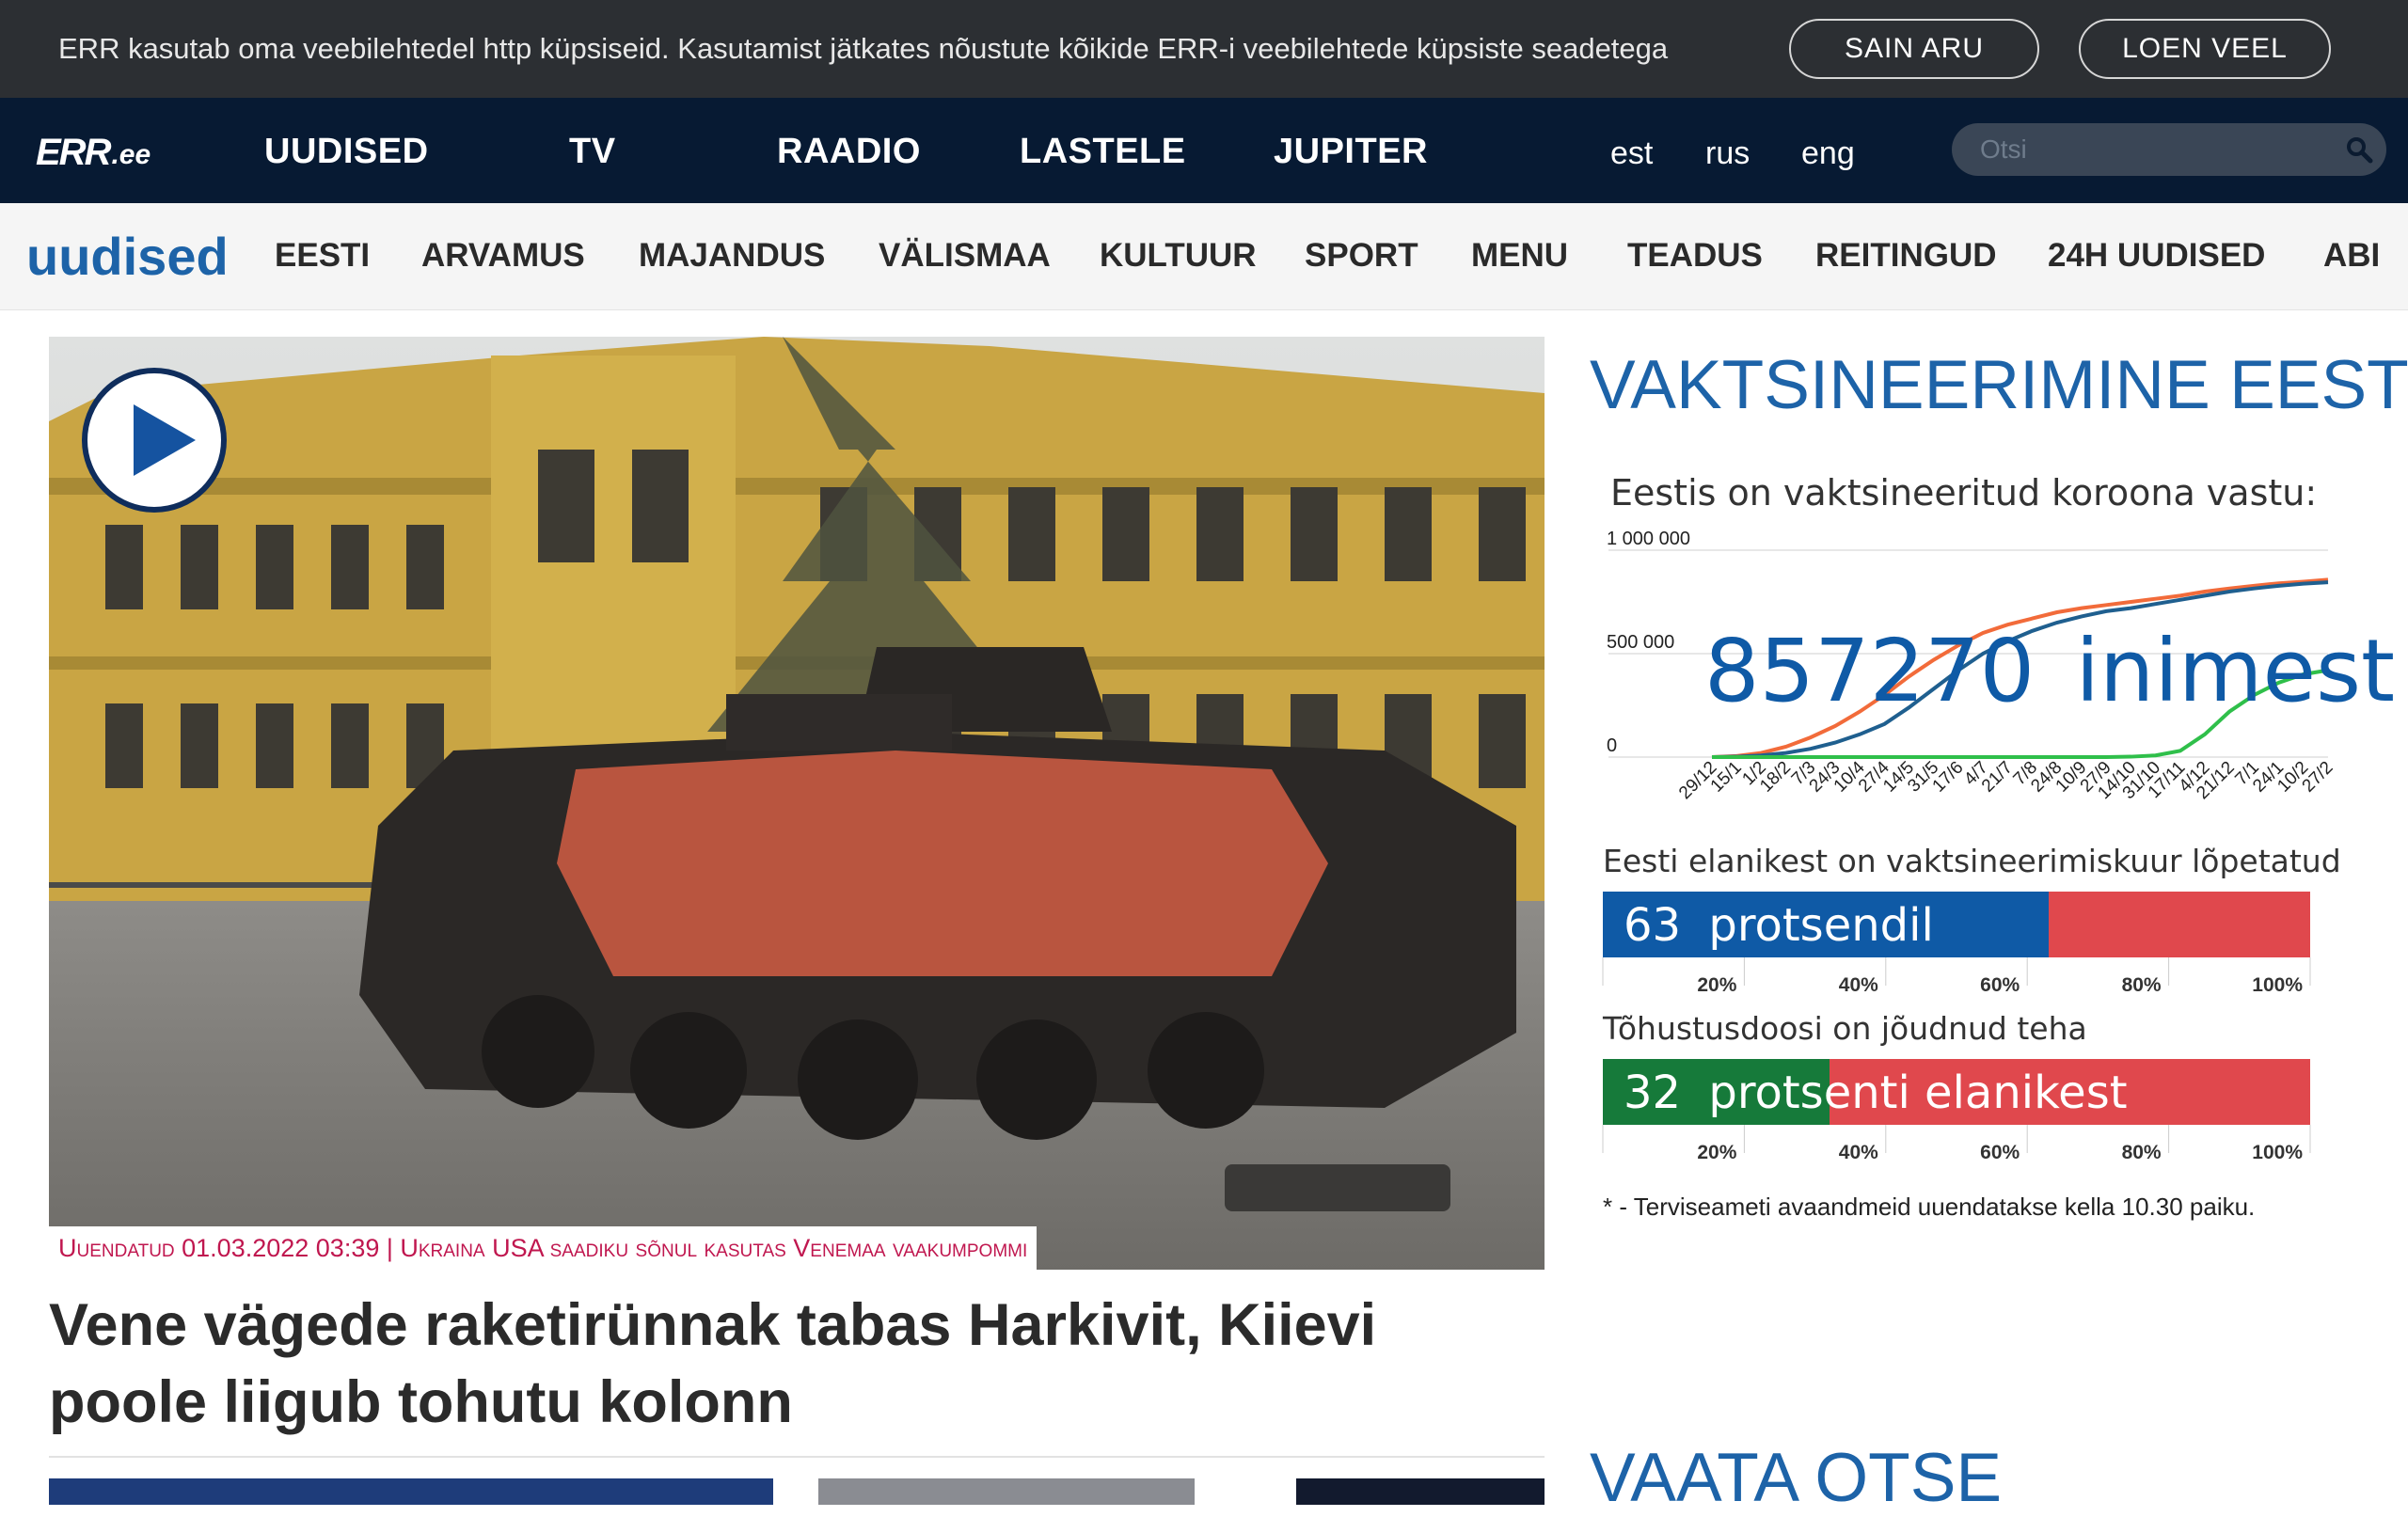 This screenshot has height=1517, width=2408. I want to click on y-tick-label: 500 000, so click(1641, 642).